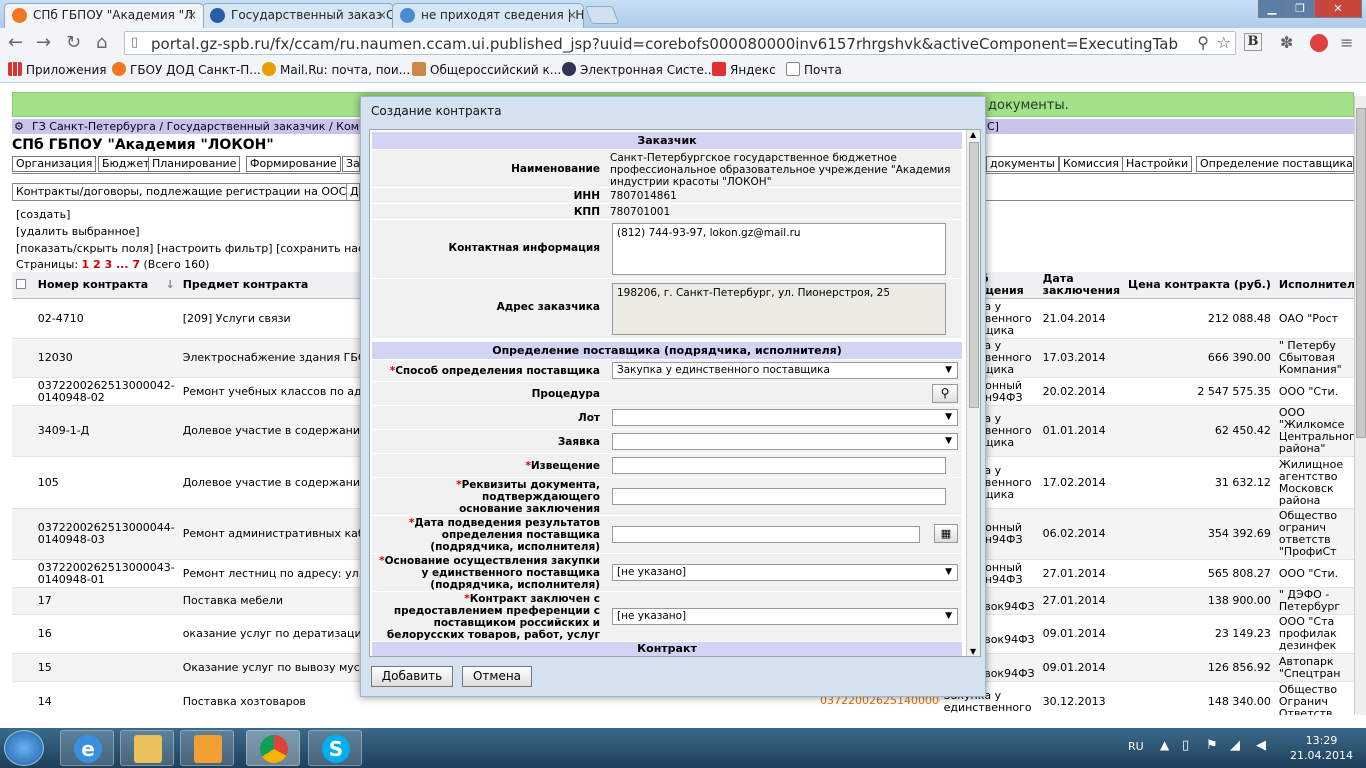 The height and width of the screenshot is (768, 1366). Describe the element at coordinates (973, 134) in the screenshot. I see `scroll-up-icon: ▲` at that location.